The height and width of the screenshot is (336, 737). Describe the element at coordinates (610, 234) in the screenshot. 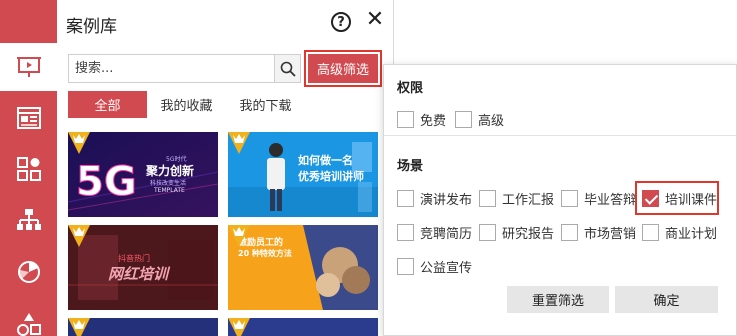

I see `option-label: 市场营销` at that location.